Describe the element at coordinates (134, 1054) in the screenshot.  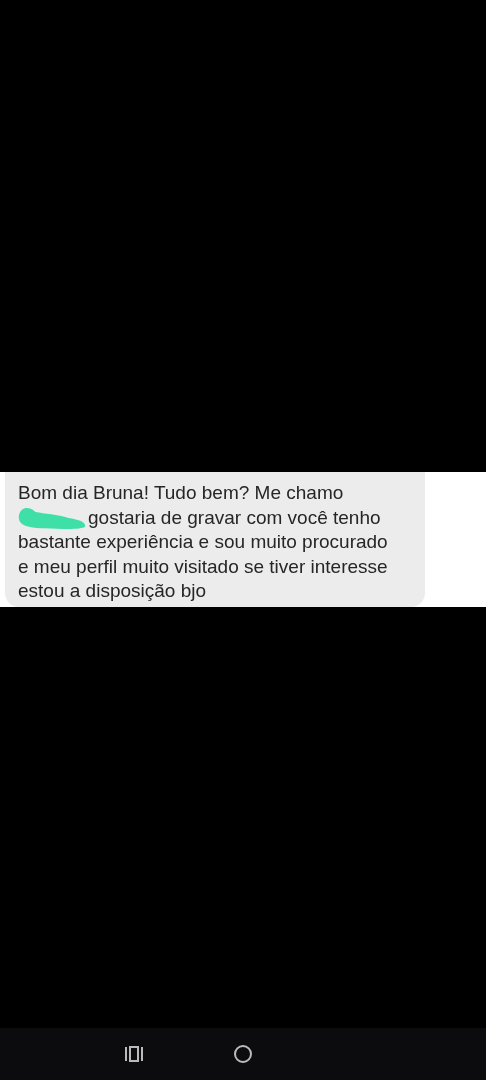
I see `recent-apps-icon` at that location.